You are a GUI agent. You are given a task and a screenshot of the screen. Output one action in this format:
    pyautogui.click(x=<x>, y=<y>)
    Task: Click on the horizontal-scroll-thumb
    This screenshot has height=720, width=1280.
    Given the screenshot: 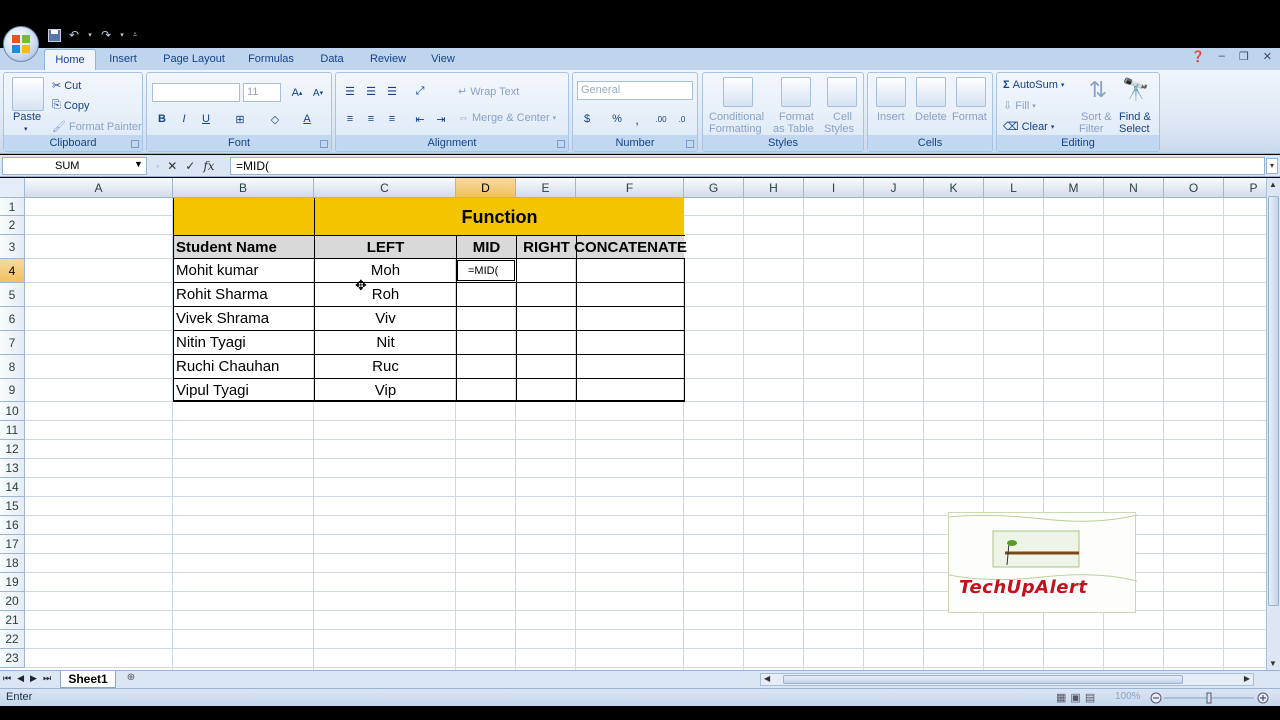 What is the action you would take?
    pyautogui.click(x=983, y=679)
    